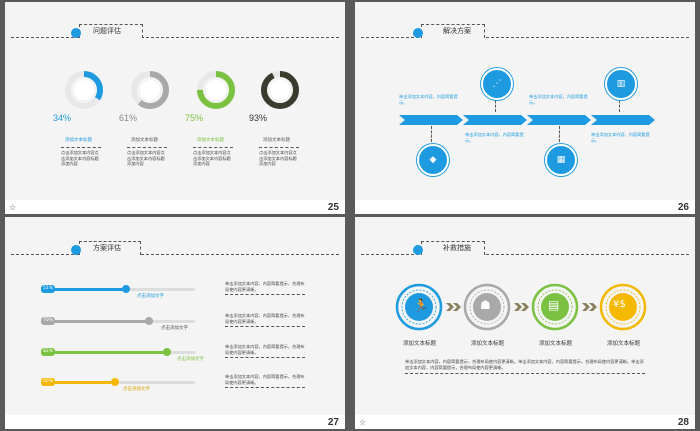 The image size is (700, 431). I want to click on grid-icon: ▦, so click(561, 160).